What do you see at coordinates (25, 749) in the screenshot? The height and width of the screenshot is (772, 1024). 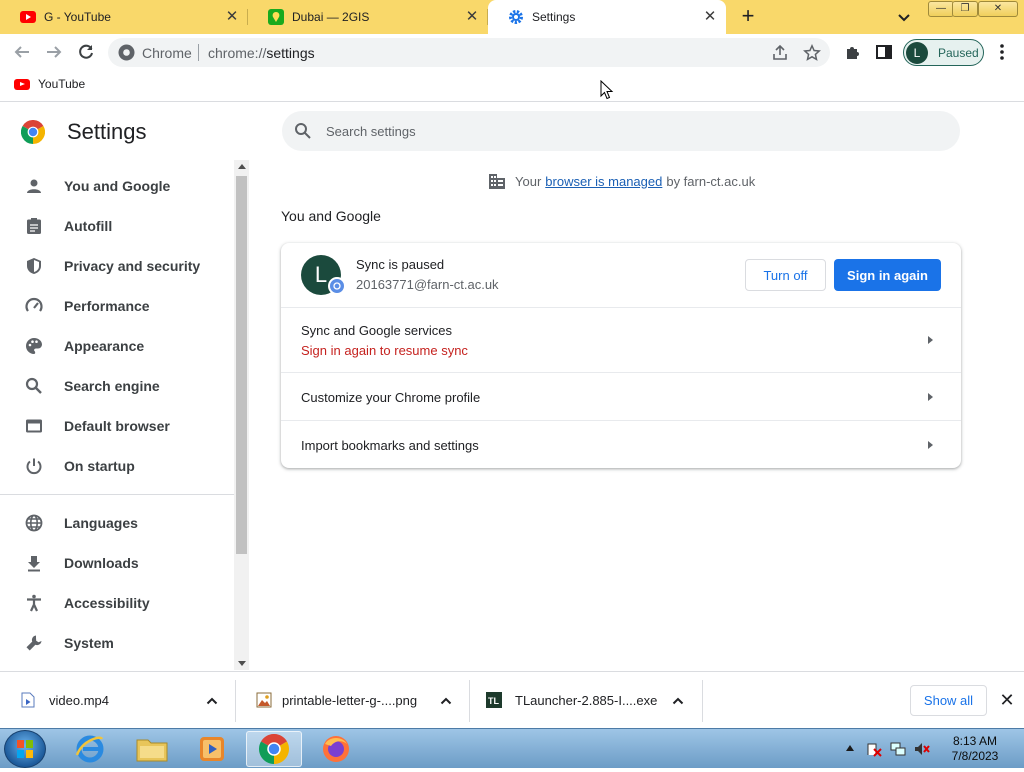 I see `start-button` at bounding box center [25, 749].